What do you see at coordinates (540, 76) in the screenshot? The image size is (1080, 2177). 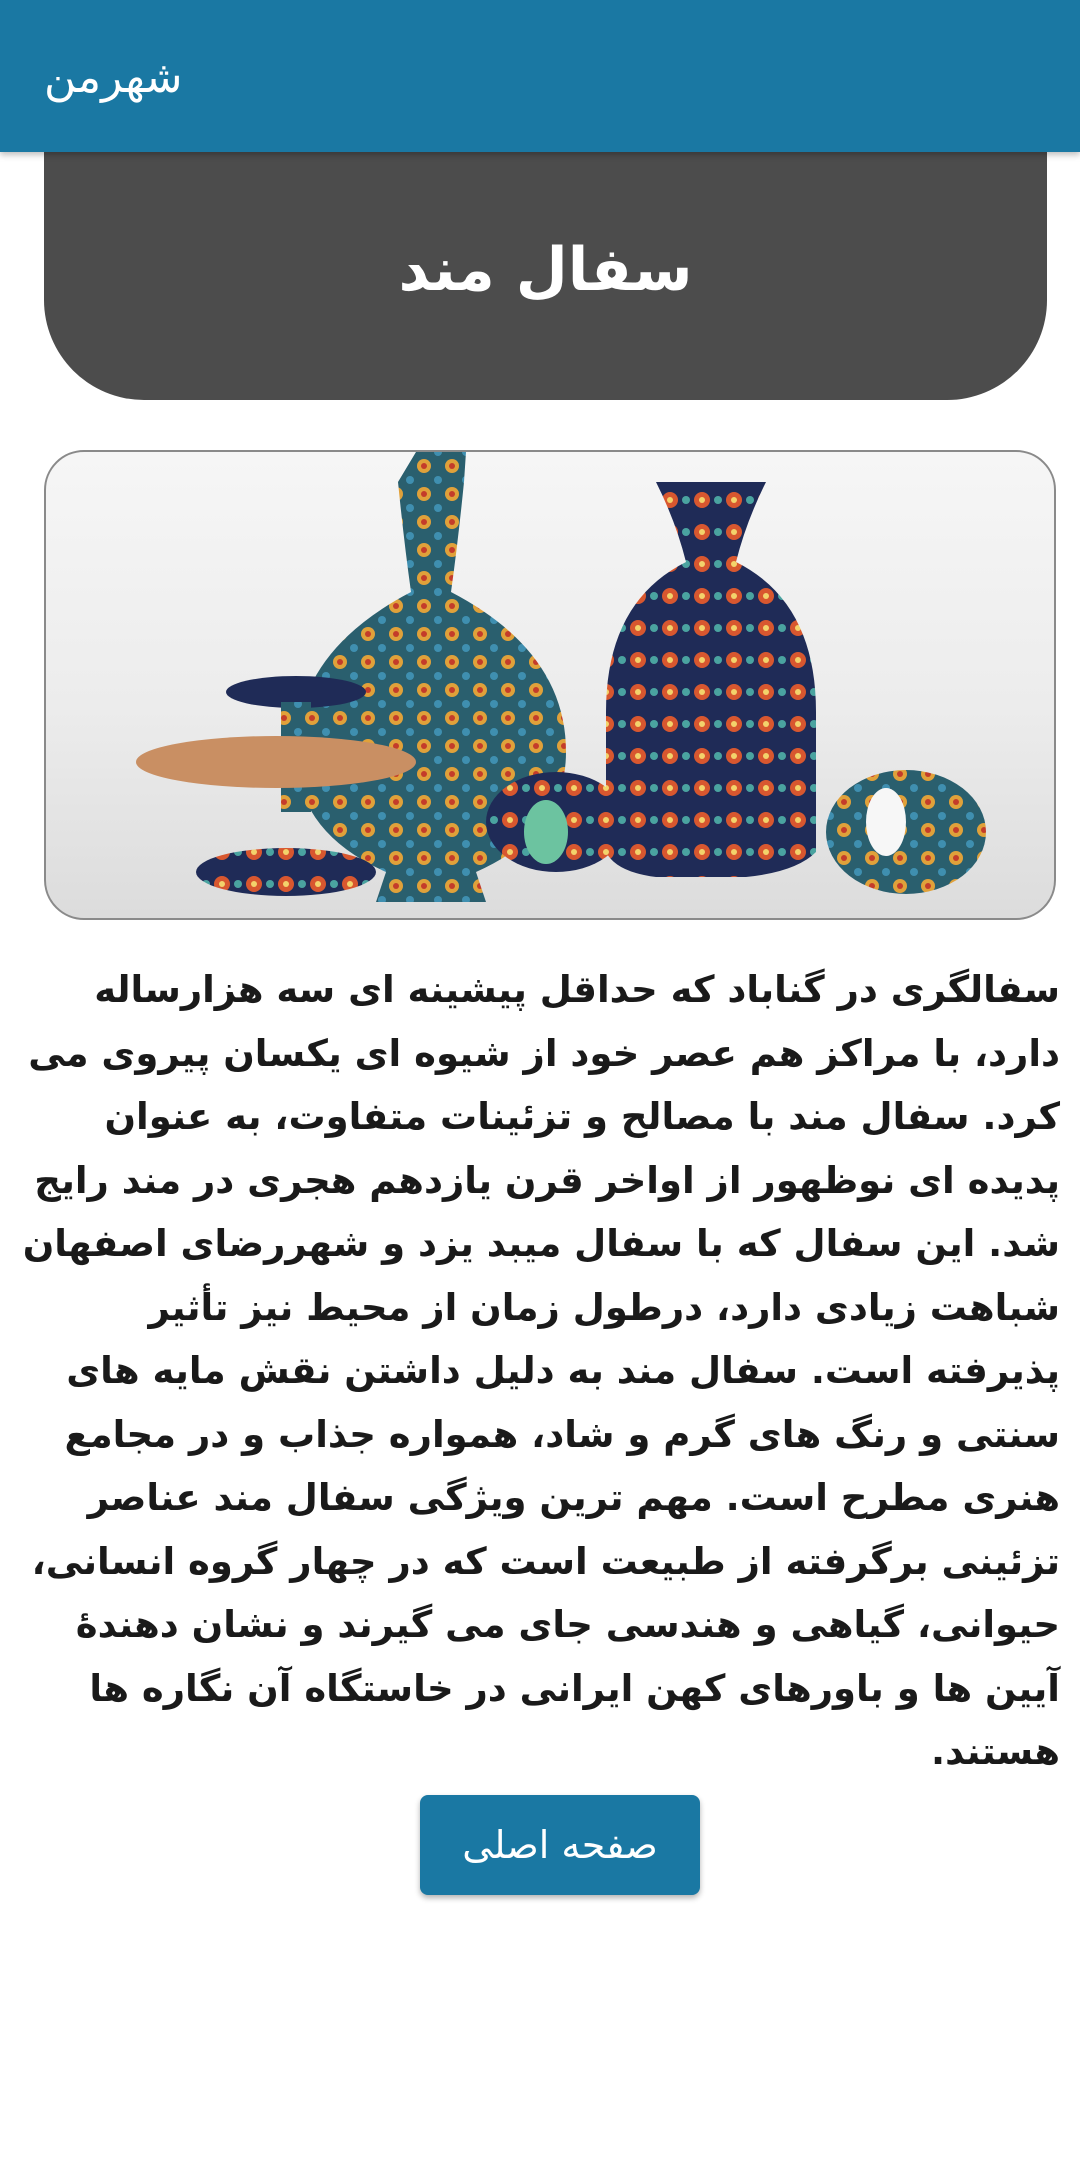 I see `app-bar: شهرمن` at bounding box center [540, 76].